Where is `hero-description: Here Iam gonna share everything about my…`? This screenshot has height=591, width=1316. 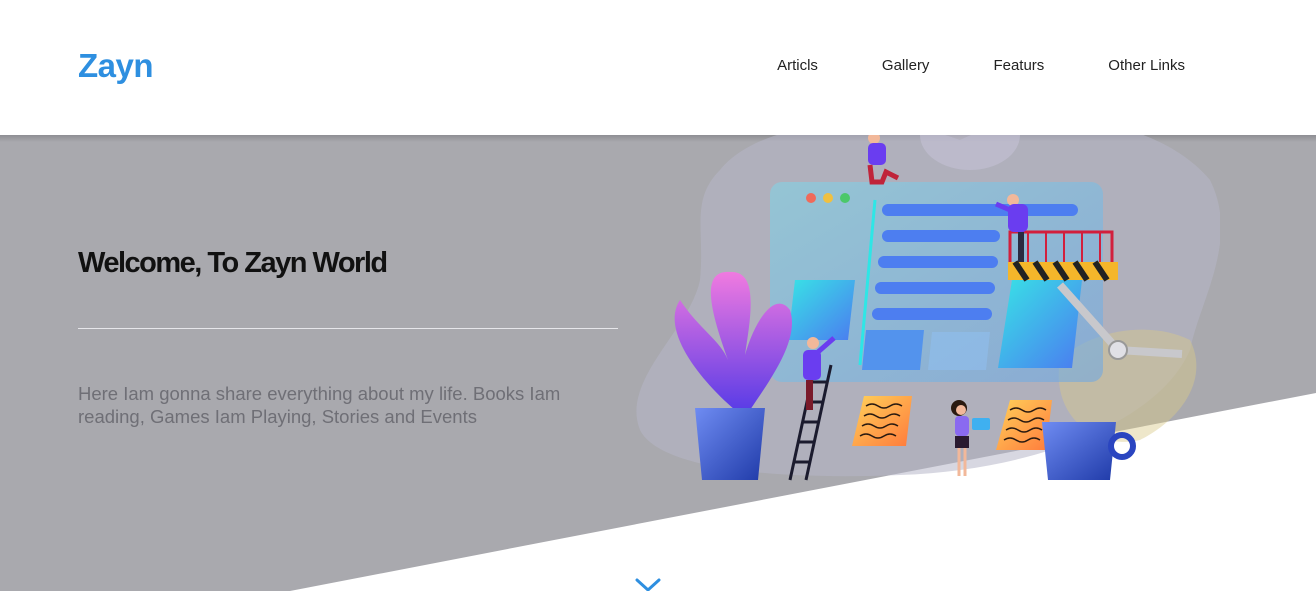 hero-description: Here Iam gonna share everything about my… is located at coordinates (319, 405).